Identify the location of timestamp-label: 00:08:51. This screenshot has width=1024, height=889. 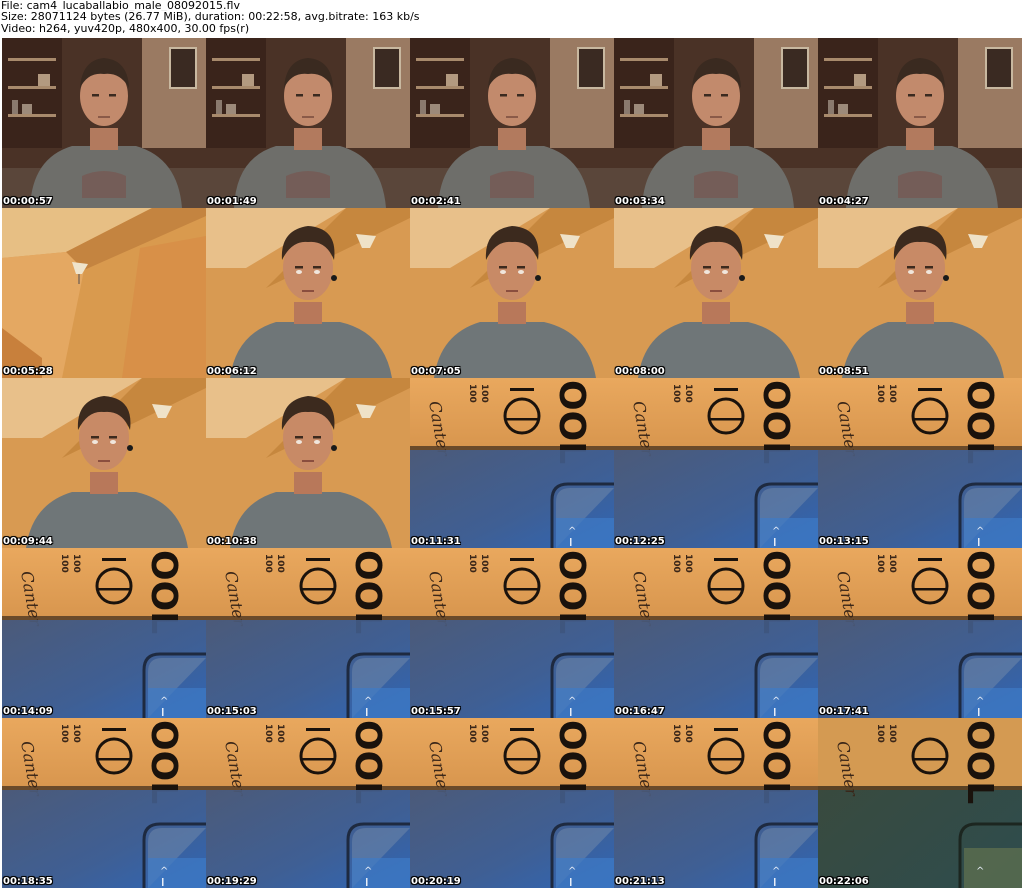
(844, 371).